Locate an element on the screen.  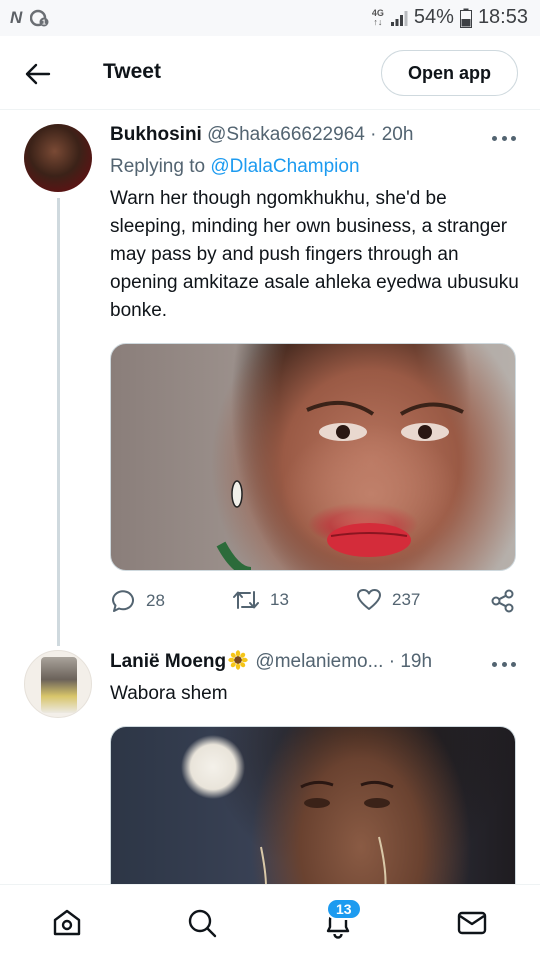
open-app-button: Open app is located at coordinates (449, 73).